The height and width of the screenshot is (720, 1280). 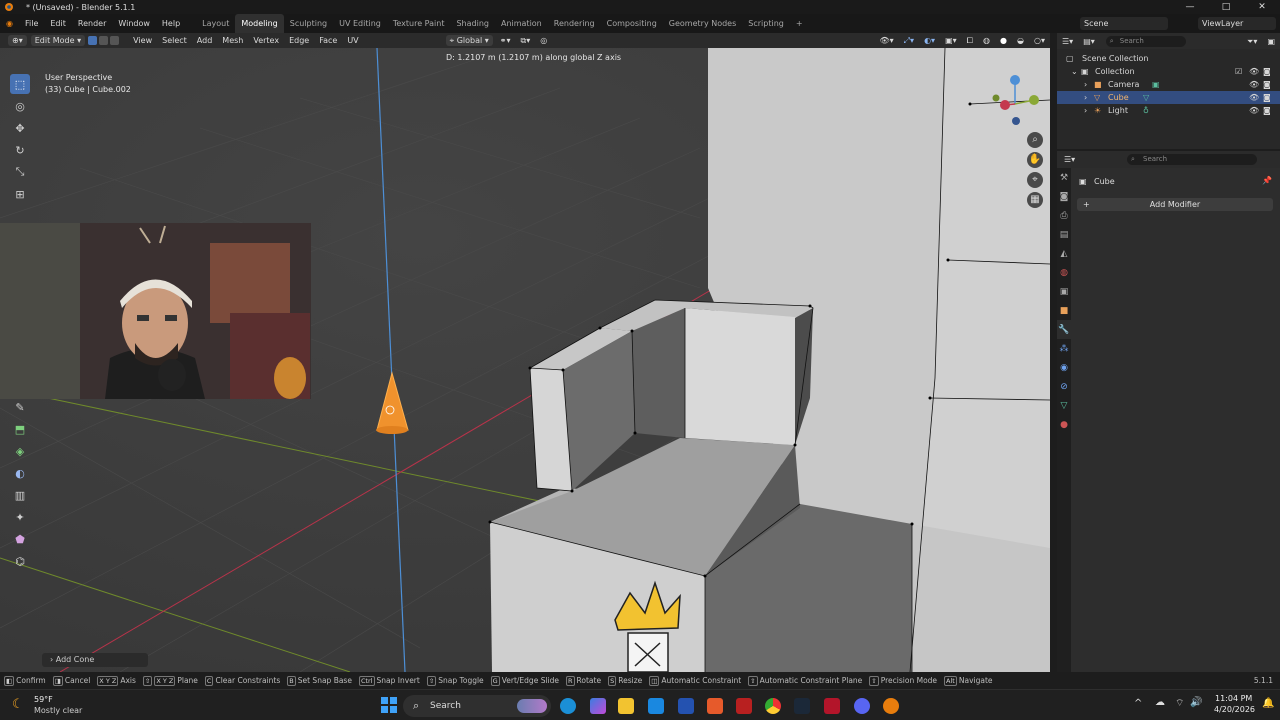 What do you see at coordinates (1138, 703) in the screenshot?
I see `tray-chevron-icon: ^` at bounding box center [1138, 703].